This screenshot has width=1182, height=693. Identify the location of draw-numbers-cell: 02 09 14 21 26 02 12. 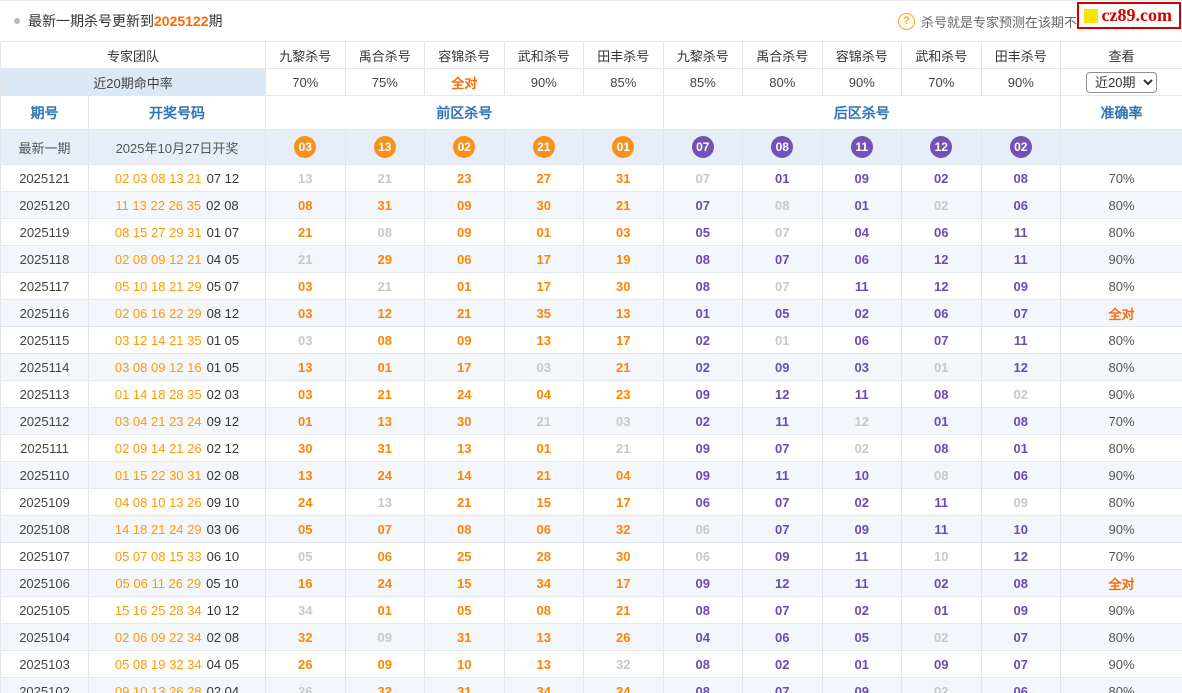
(177, 448).